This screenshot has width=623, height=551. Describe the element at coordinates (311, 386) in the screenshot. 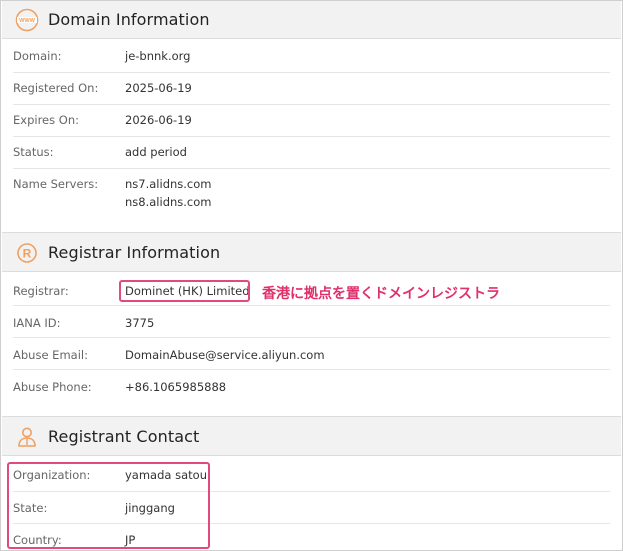

I see `abuse-phone-row: Abuse Phone: +86.1065985888` at that location.